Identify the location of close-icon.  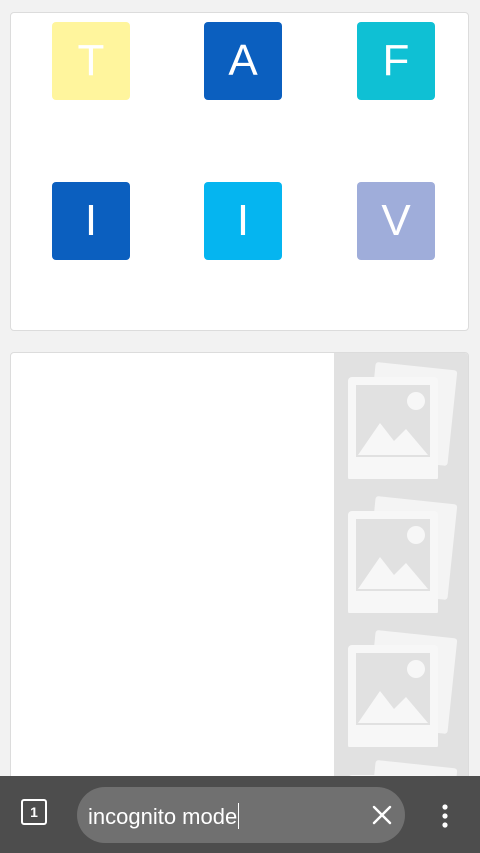
(382, 815).